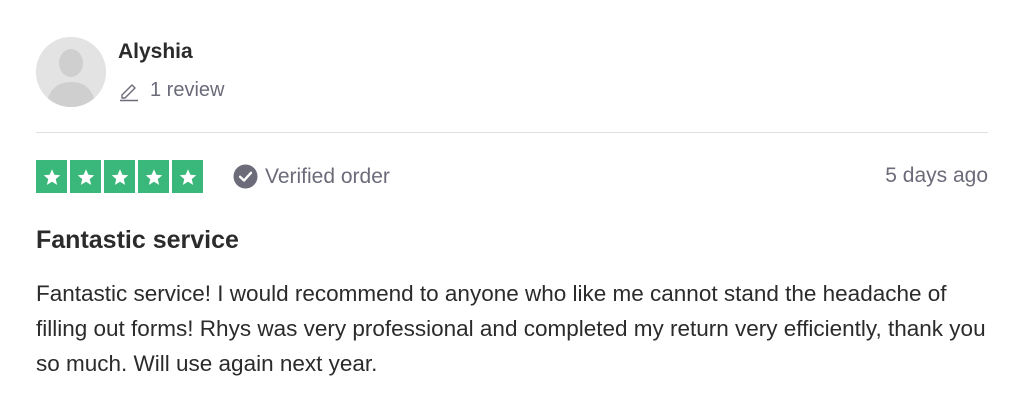 The height and width of the screenshot is (406, 1024). Describe the element at coordinates (327, 176) in the screenshot. I see `verified-label: Verified order` at that location.